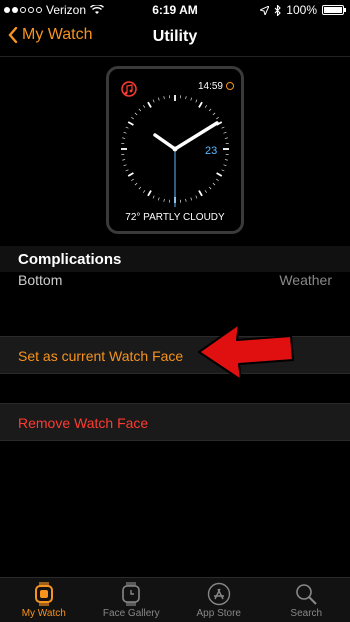 The width and height of the screenshot is (350, 622). What do you see at coordinates (83, 423) in the screenshot?
I see `remove-face-label: Remove Watch Face` at bounding box center [83, 423].